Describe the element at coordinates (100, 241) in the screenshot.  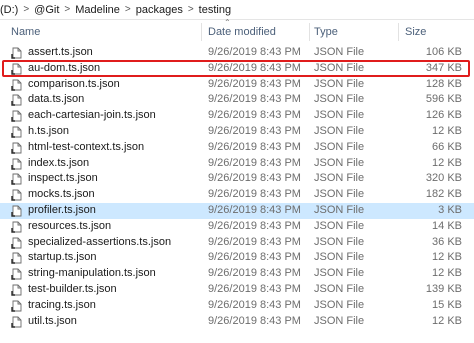
I see `file-name: specialized-assertions.ts.json` at that location.